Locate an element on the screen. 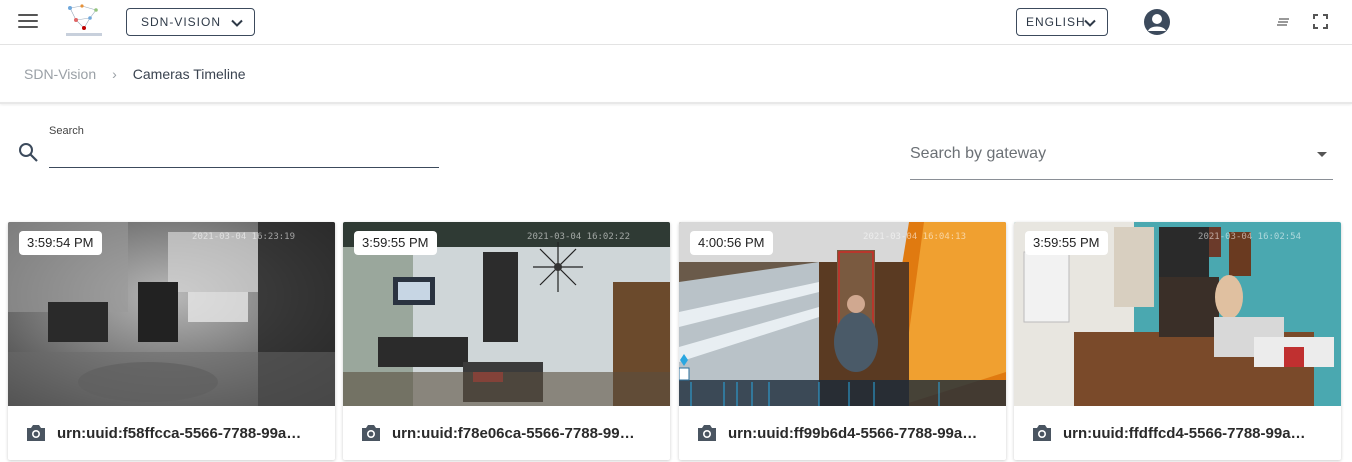  user-avatar-icon is located at coordinates (1157, 22).